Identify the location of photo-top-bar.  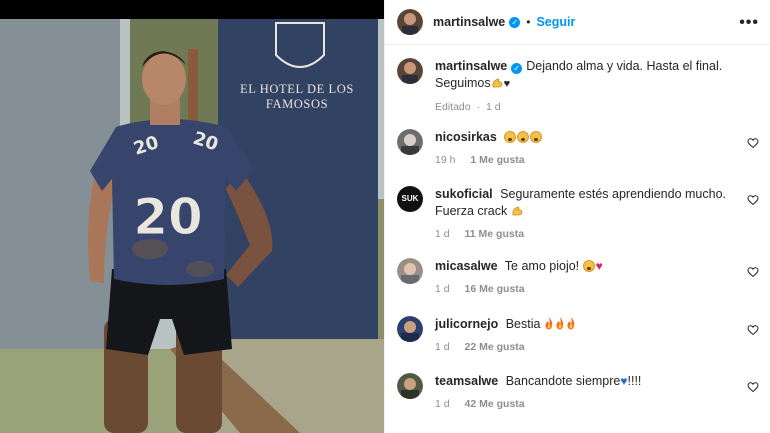
(192, 9).